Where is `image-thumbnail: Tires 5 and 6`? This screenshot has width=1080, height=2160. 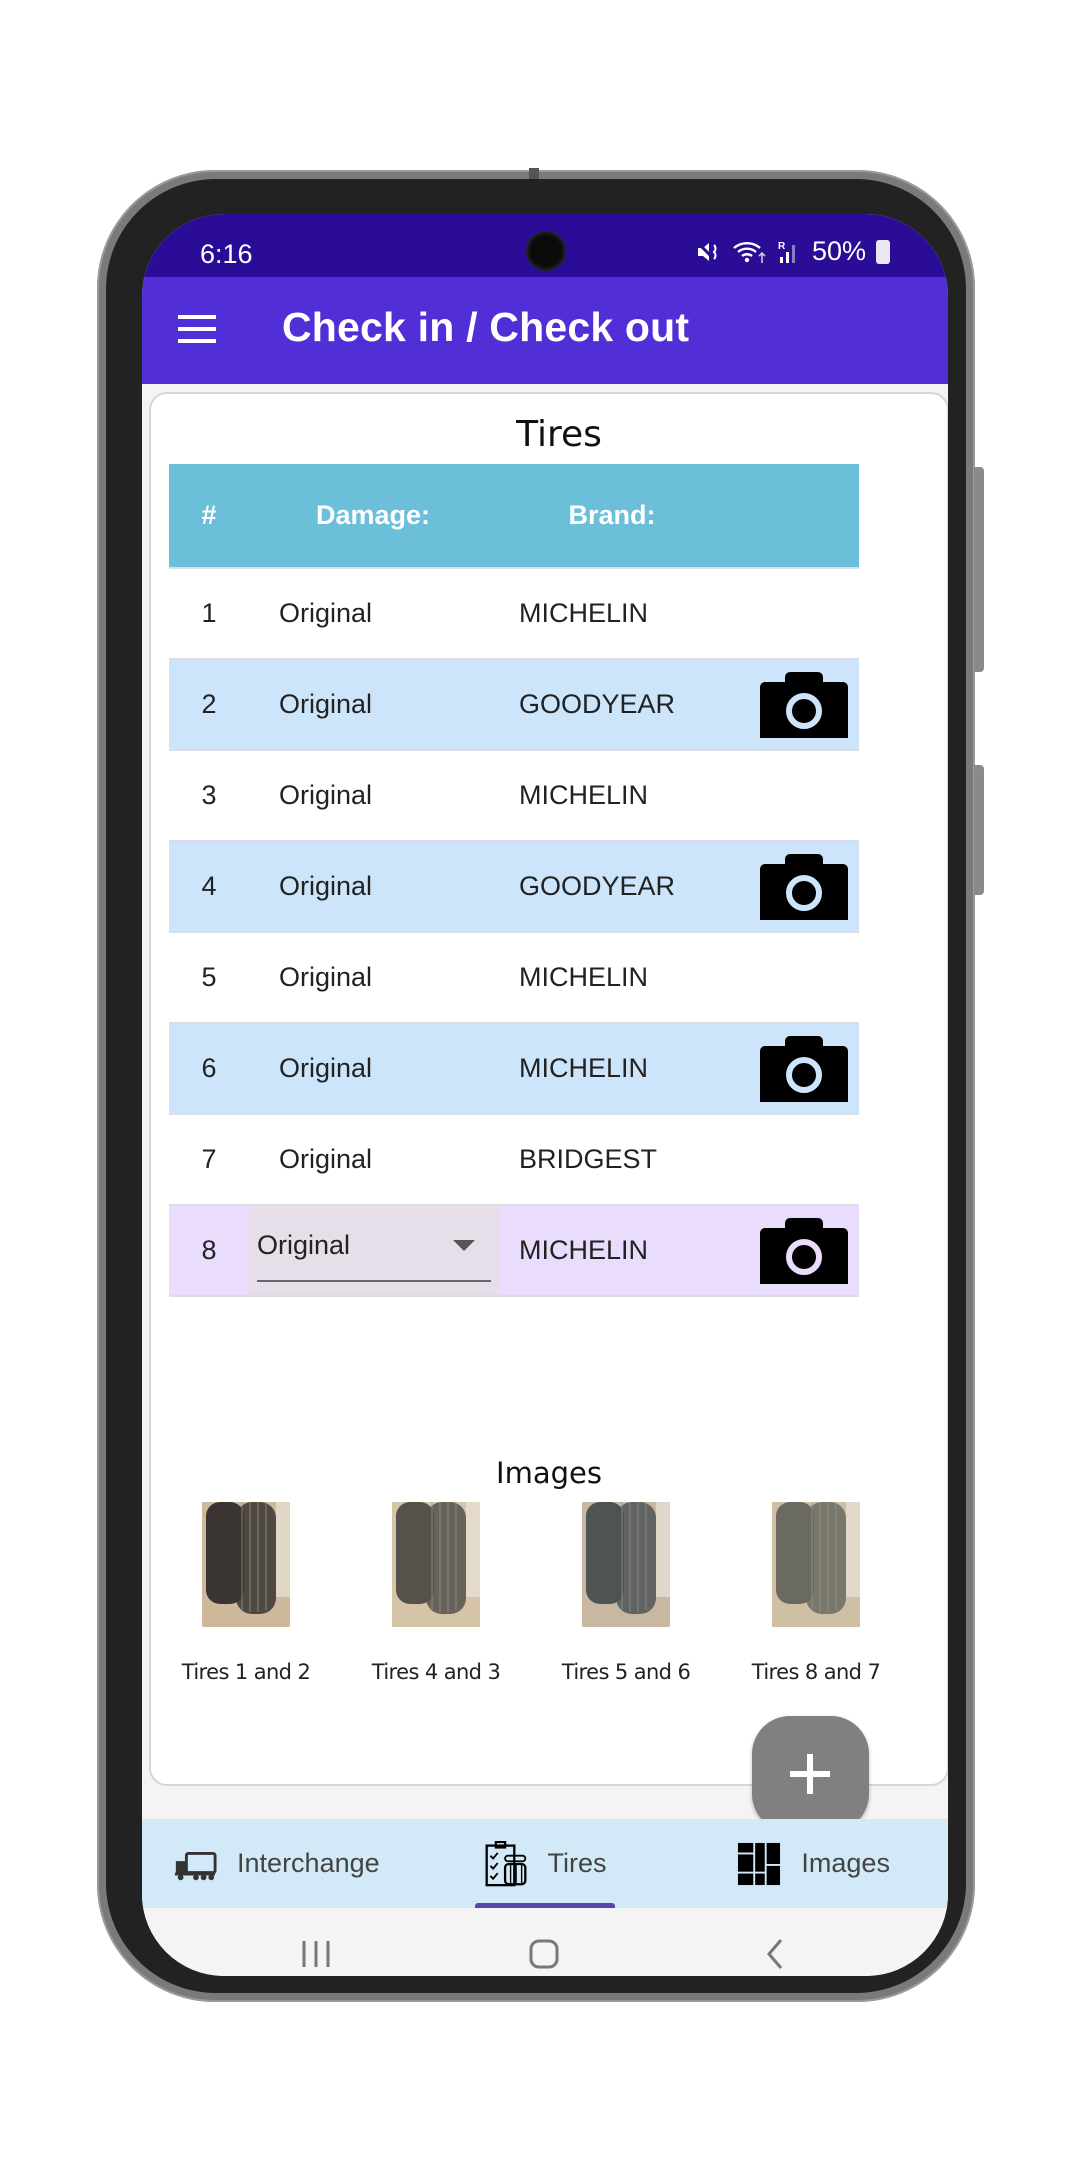
image-thumbnail: Tires 5 and 6 is located at coordinates (626, 1593).